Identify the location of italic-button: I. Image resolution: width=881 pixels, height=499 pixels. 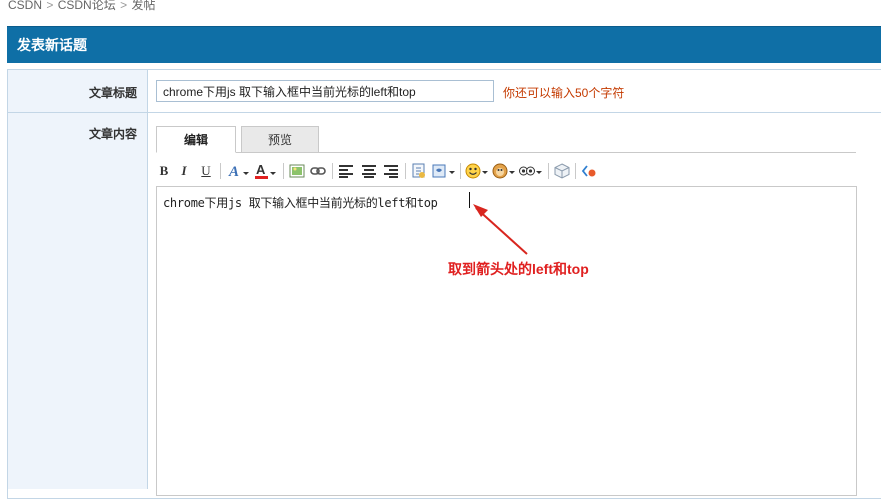
(184, 171).